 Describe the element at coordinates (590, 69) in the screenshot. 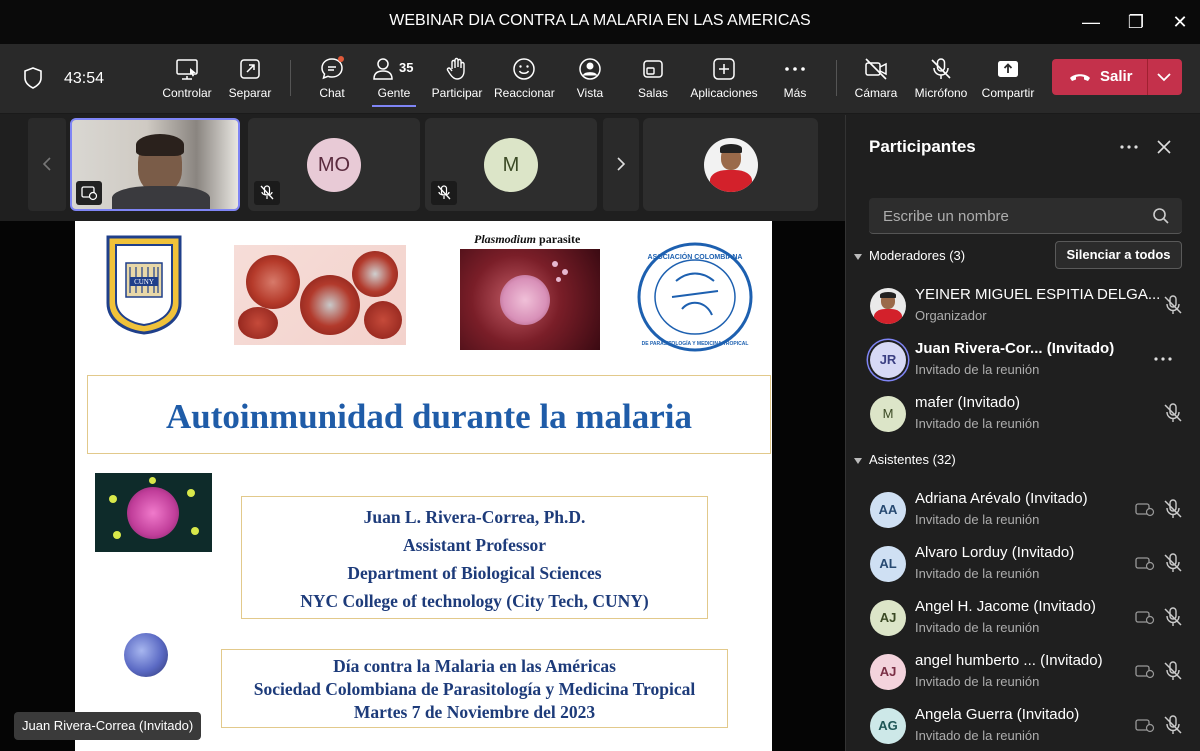

I see `view-icon` at that location.